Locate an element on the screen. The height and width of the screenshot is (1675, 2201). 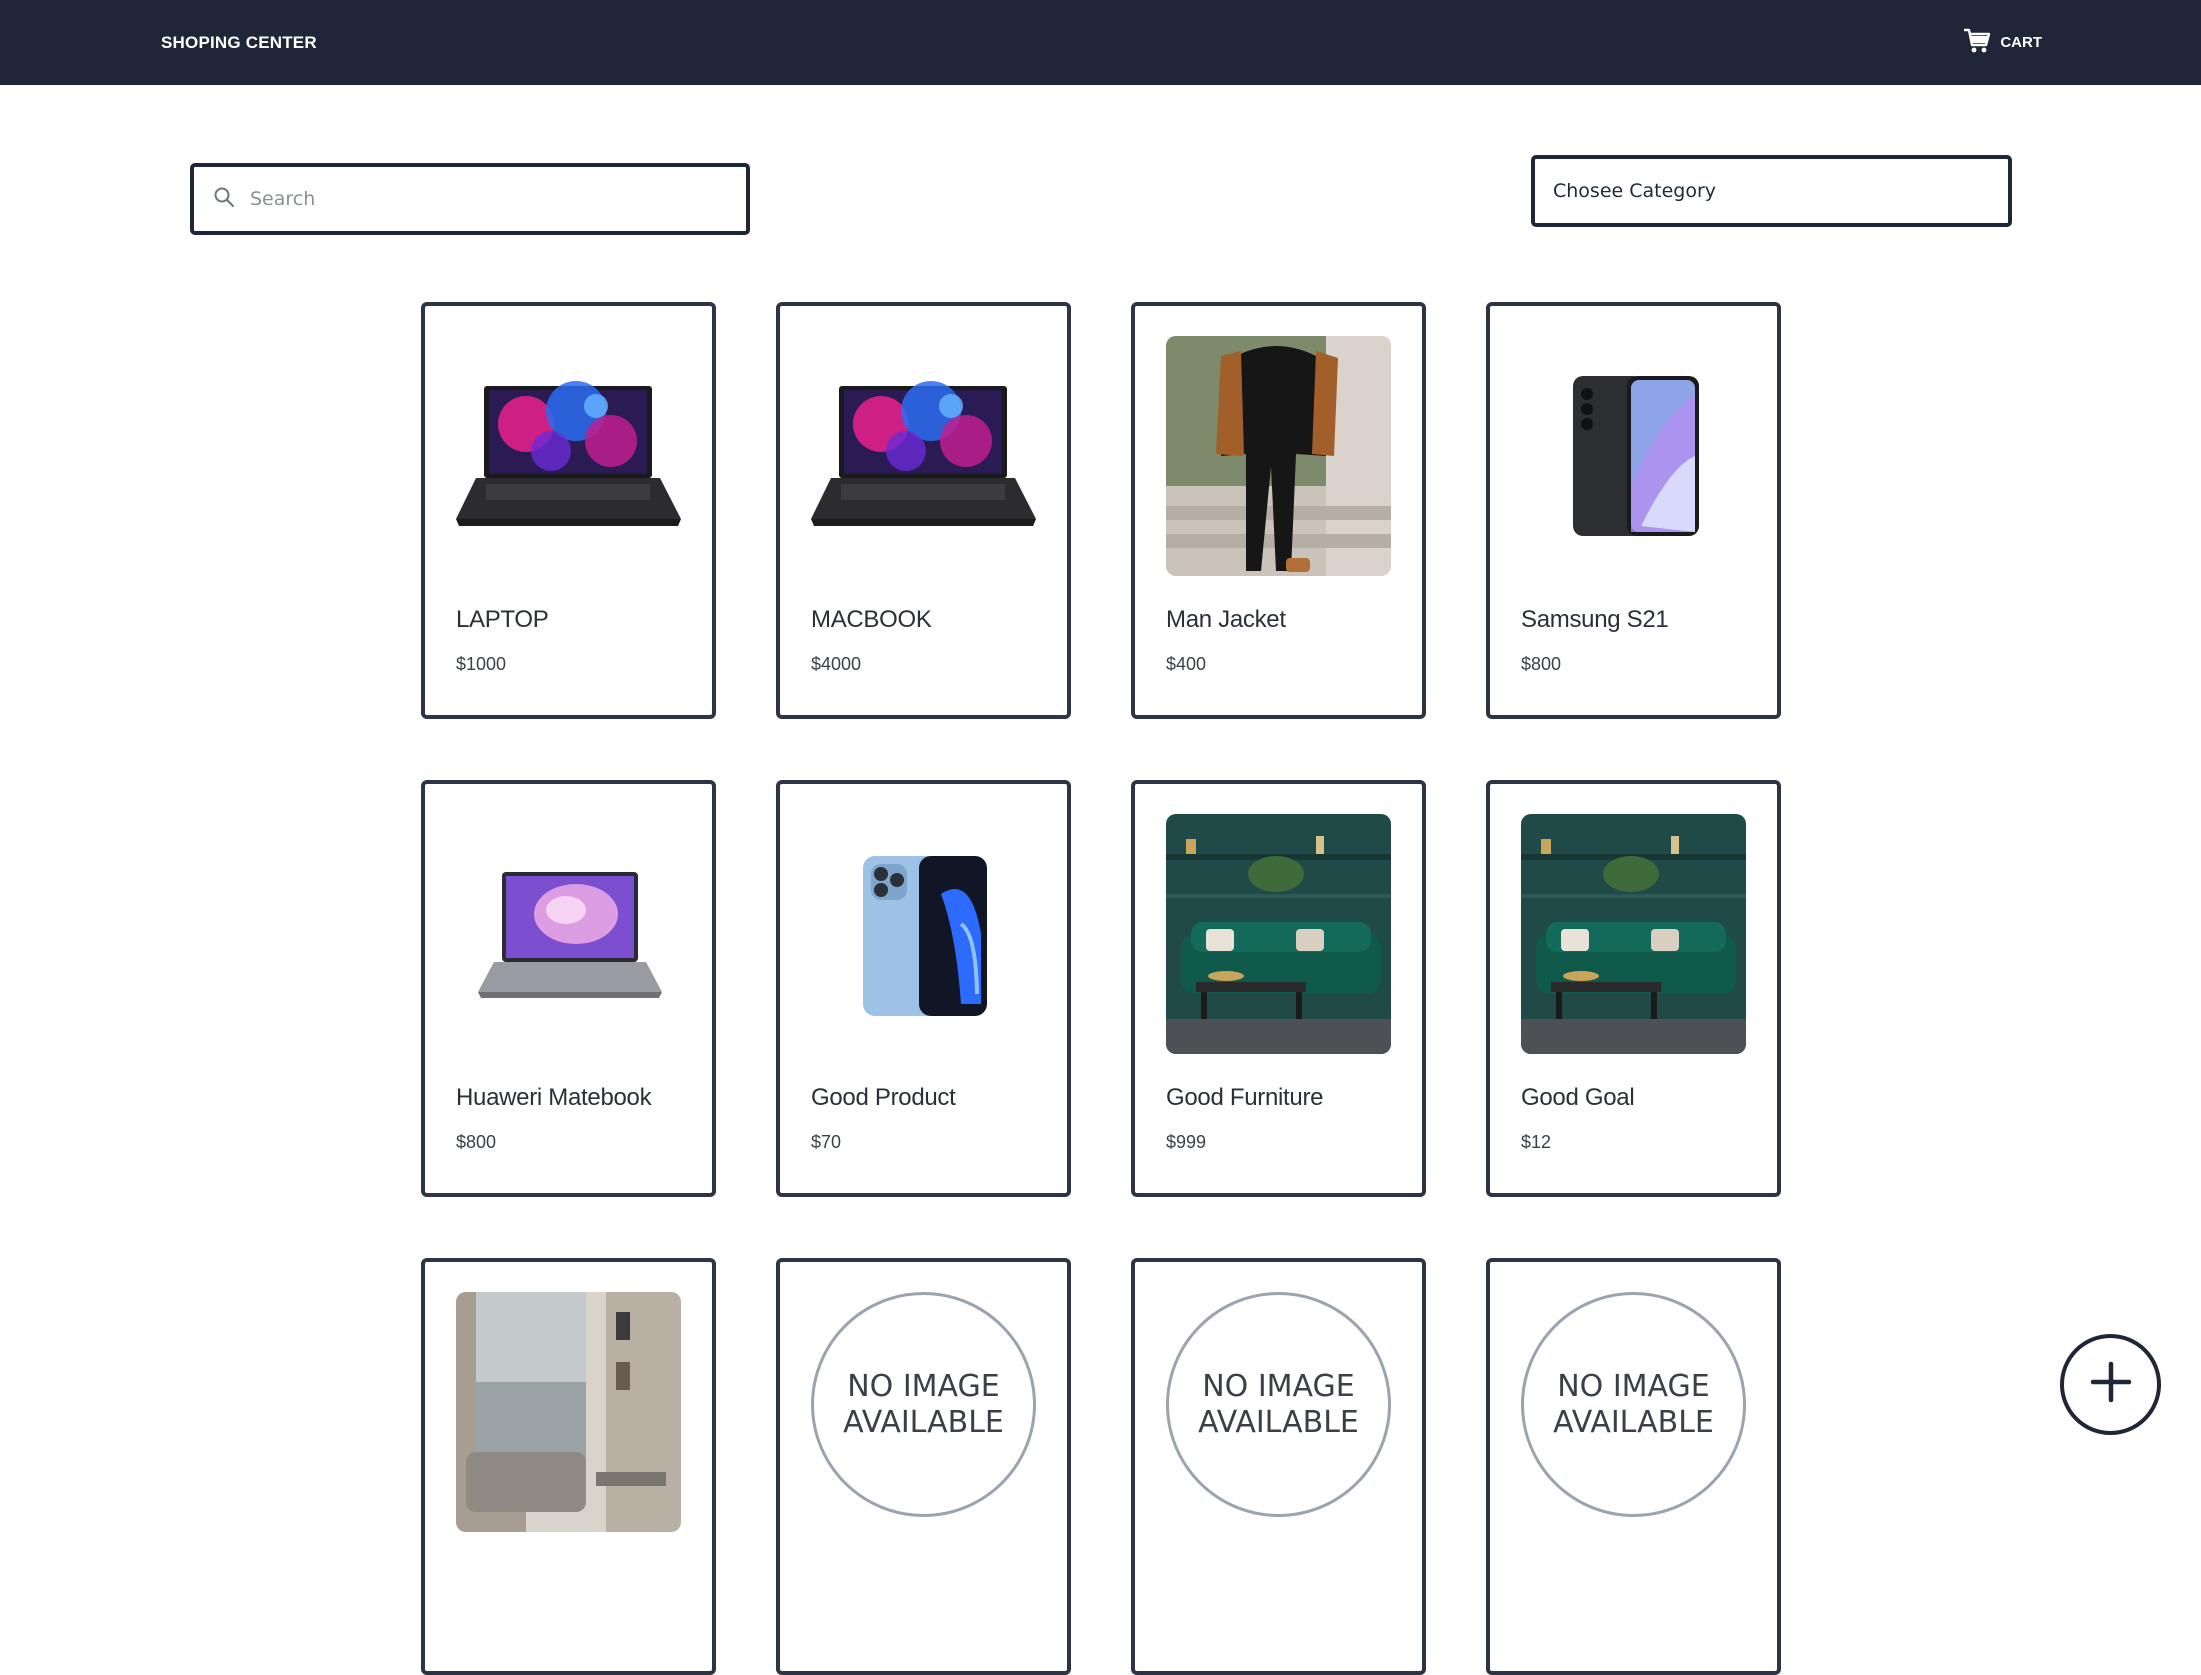
add-product-button is located at coordinates (2110, 1384).